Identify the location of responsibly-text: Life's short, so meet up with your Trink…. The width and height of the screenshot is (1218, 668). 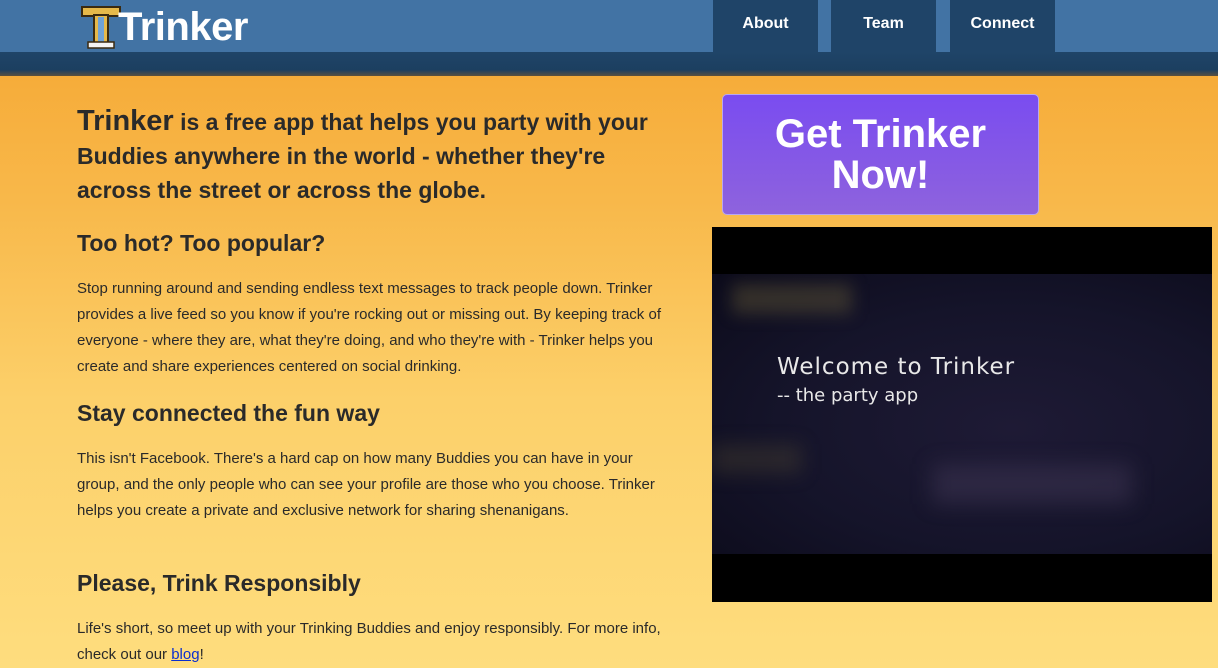
(369, 641).